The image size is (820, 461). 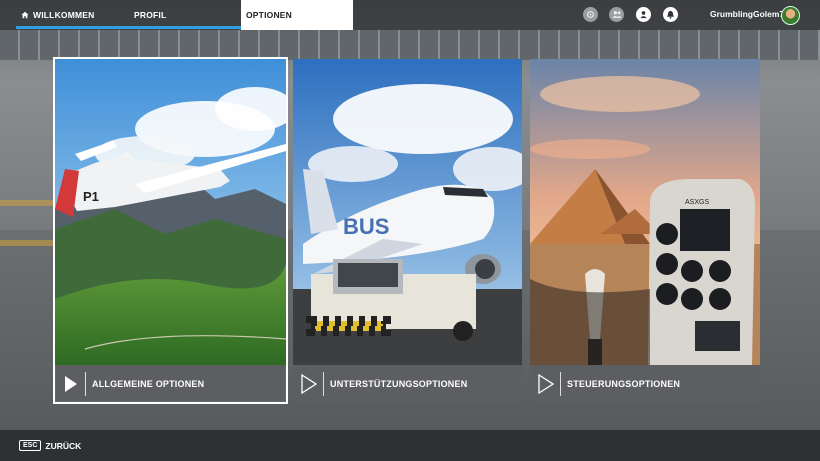 What do you see at coordinates (91, 196) in the screenshot?
I see `svg-text: P1` at bounding box center [91, 196].